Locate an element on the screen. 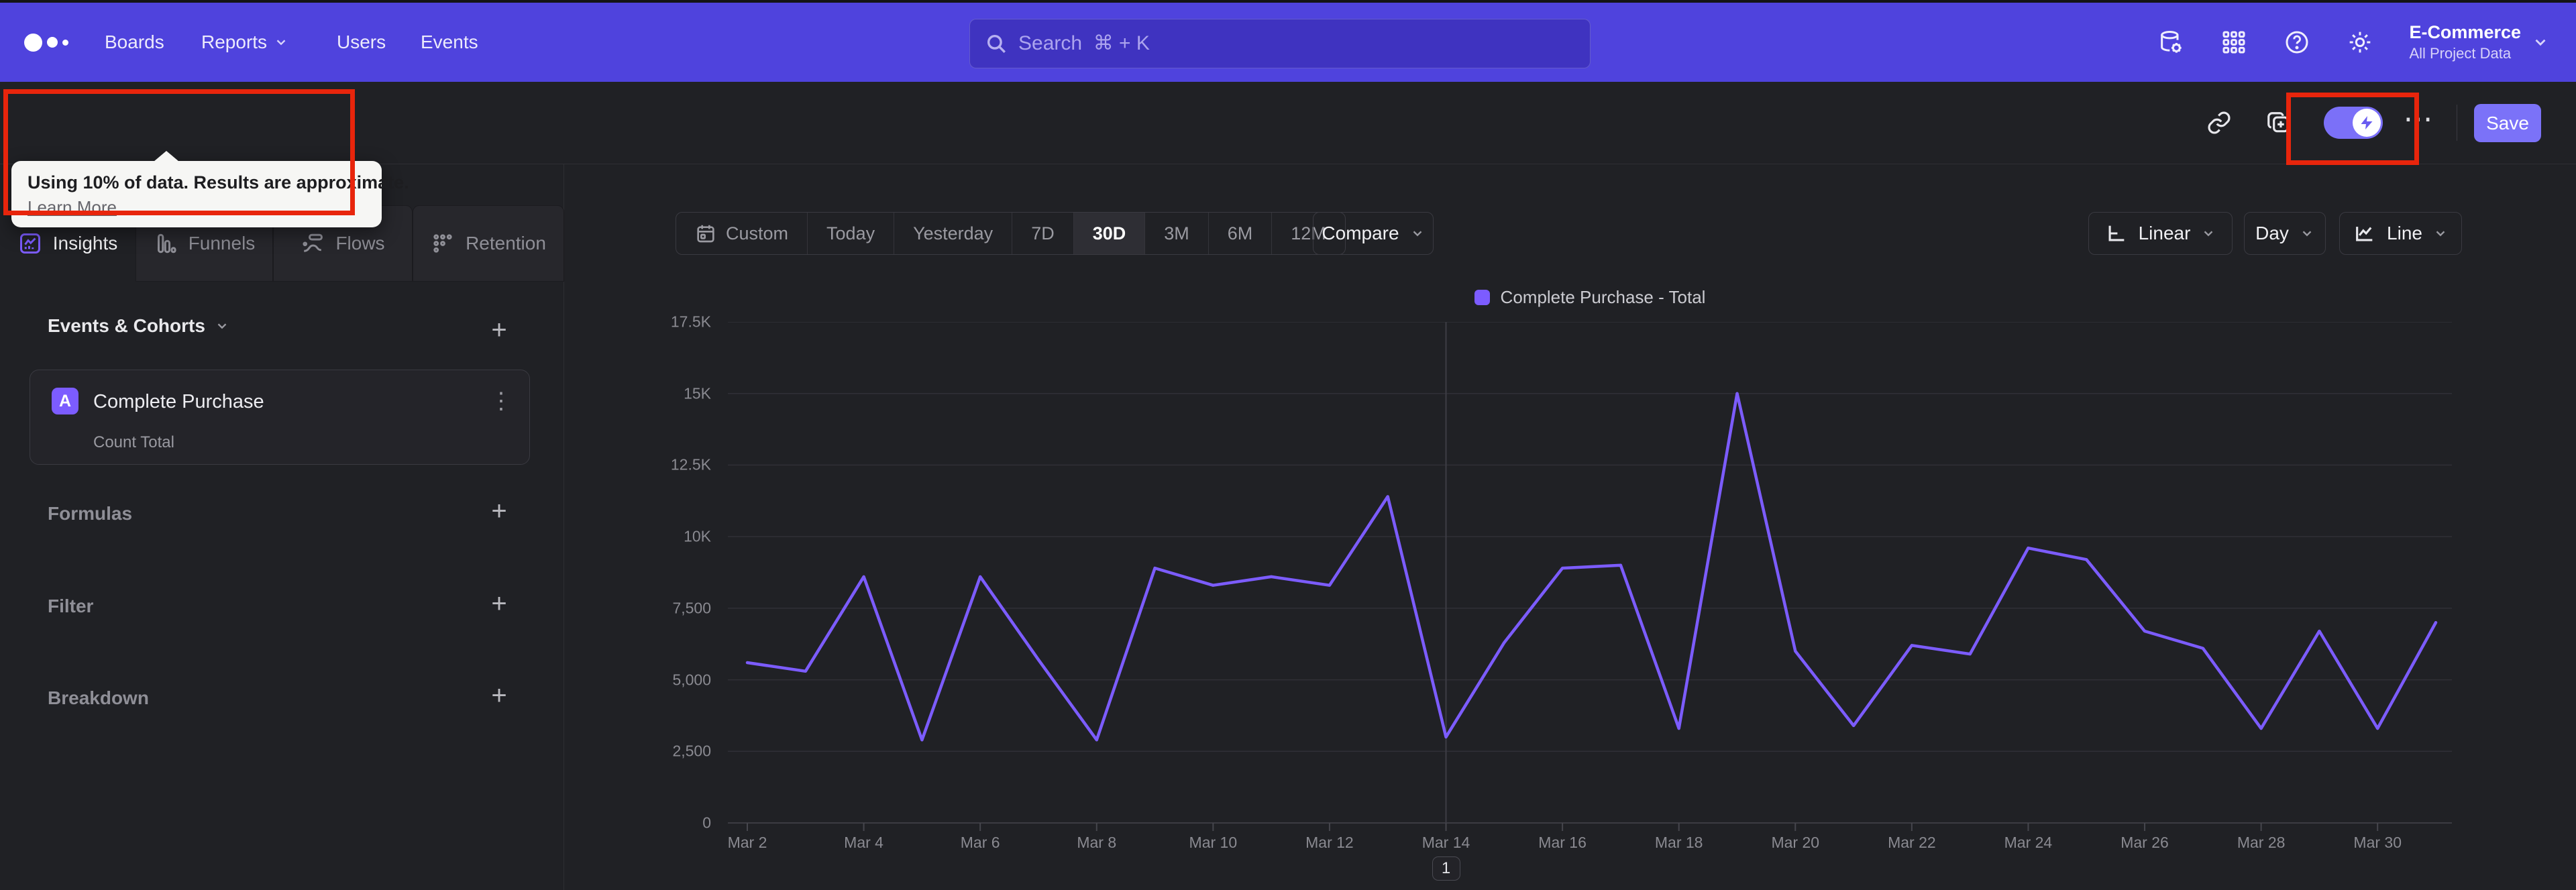 This screenshot has width=2576, height=890. scale-dropdown: Linear is located at coordinates (2160, 233).